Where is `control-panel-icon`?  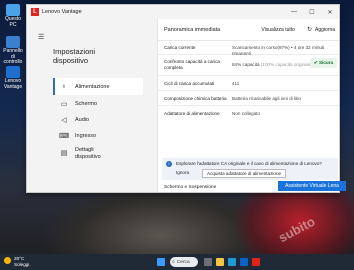
control-panel-icon is located at coordinates (13, 42).